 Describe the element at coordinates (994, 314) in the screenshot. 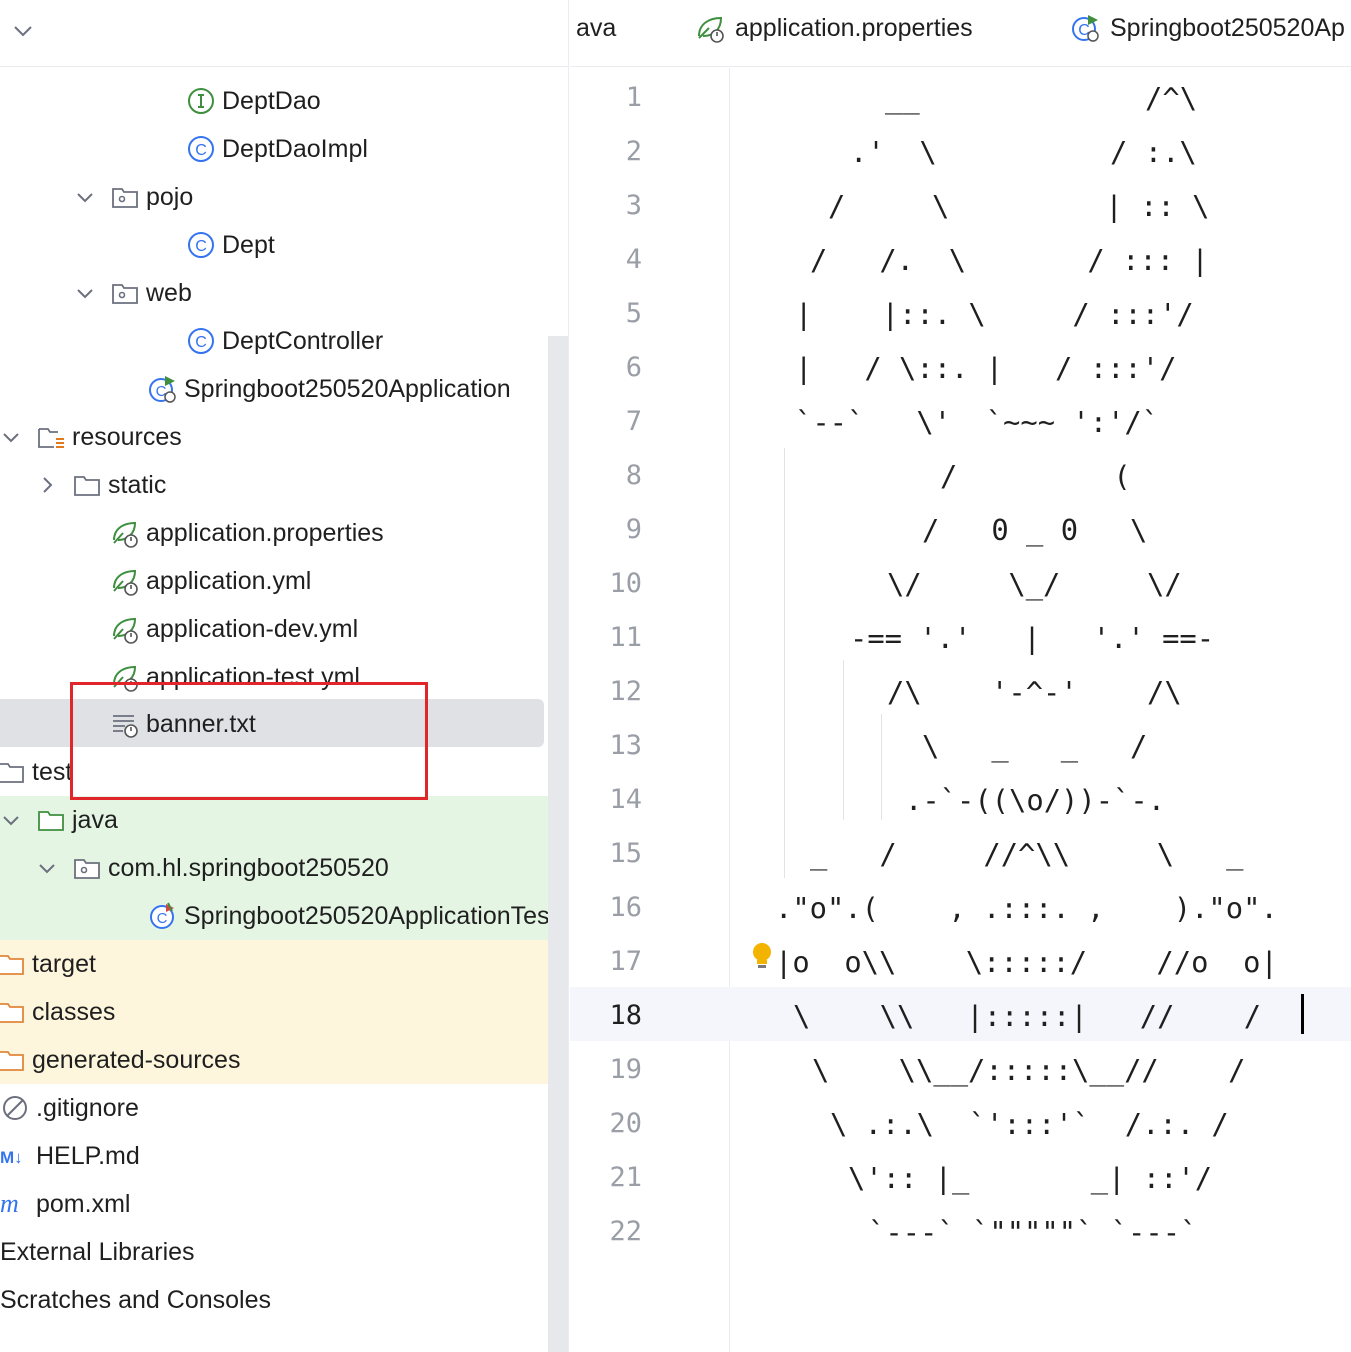

I see `code-line: | |::. \ / :::'/` at that location.